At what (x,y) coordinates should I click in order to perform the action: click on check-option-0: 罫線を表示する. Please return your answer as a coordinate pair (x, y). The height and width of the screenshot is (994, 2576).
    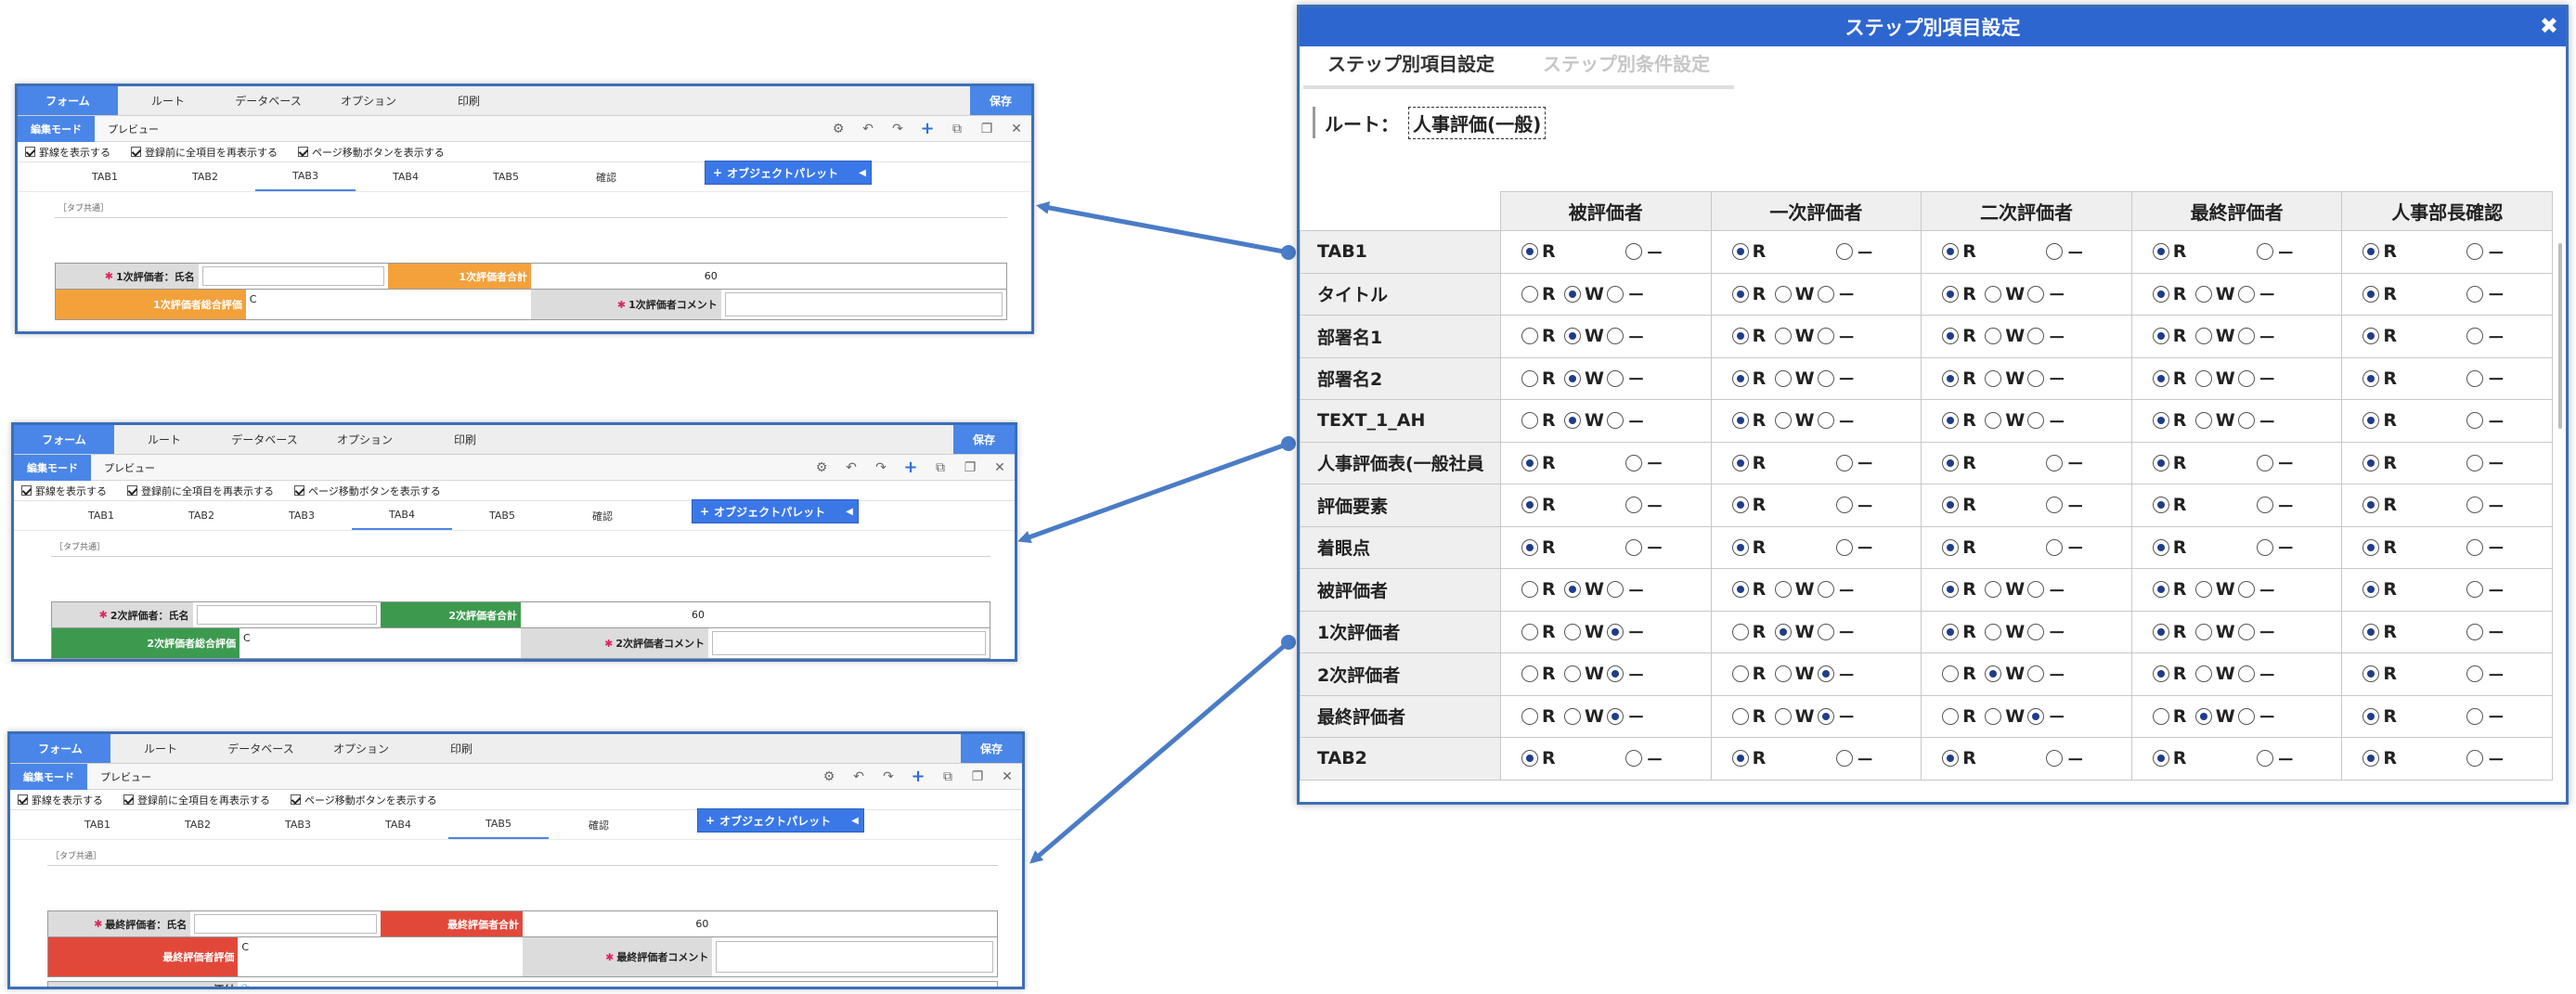
    Looking at the image, I should click on (67, 152).